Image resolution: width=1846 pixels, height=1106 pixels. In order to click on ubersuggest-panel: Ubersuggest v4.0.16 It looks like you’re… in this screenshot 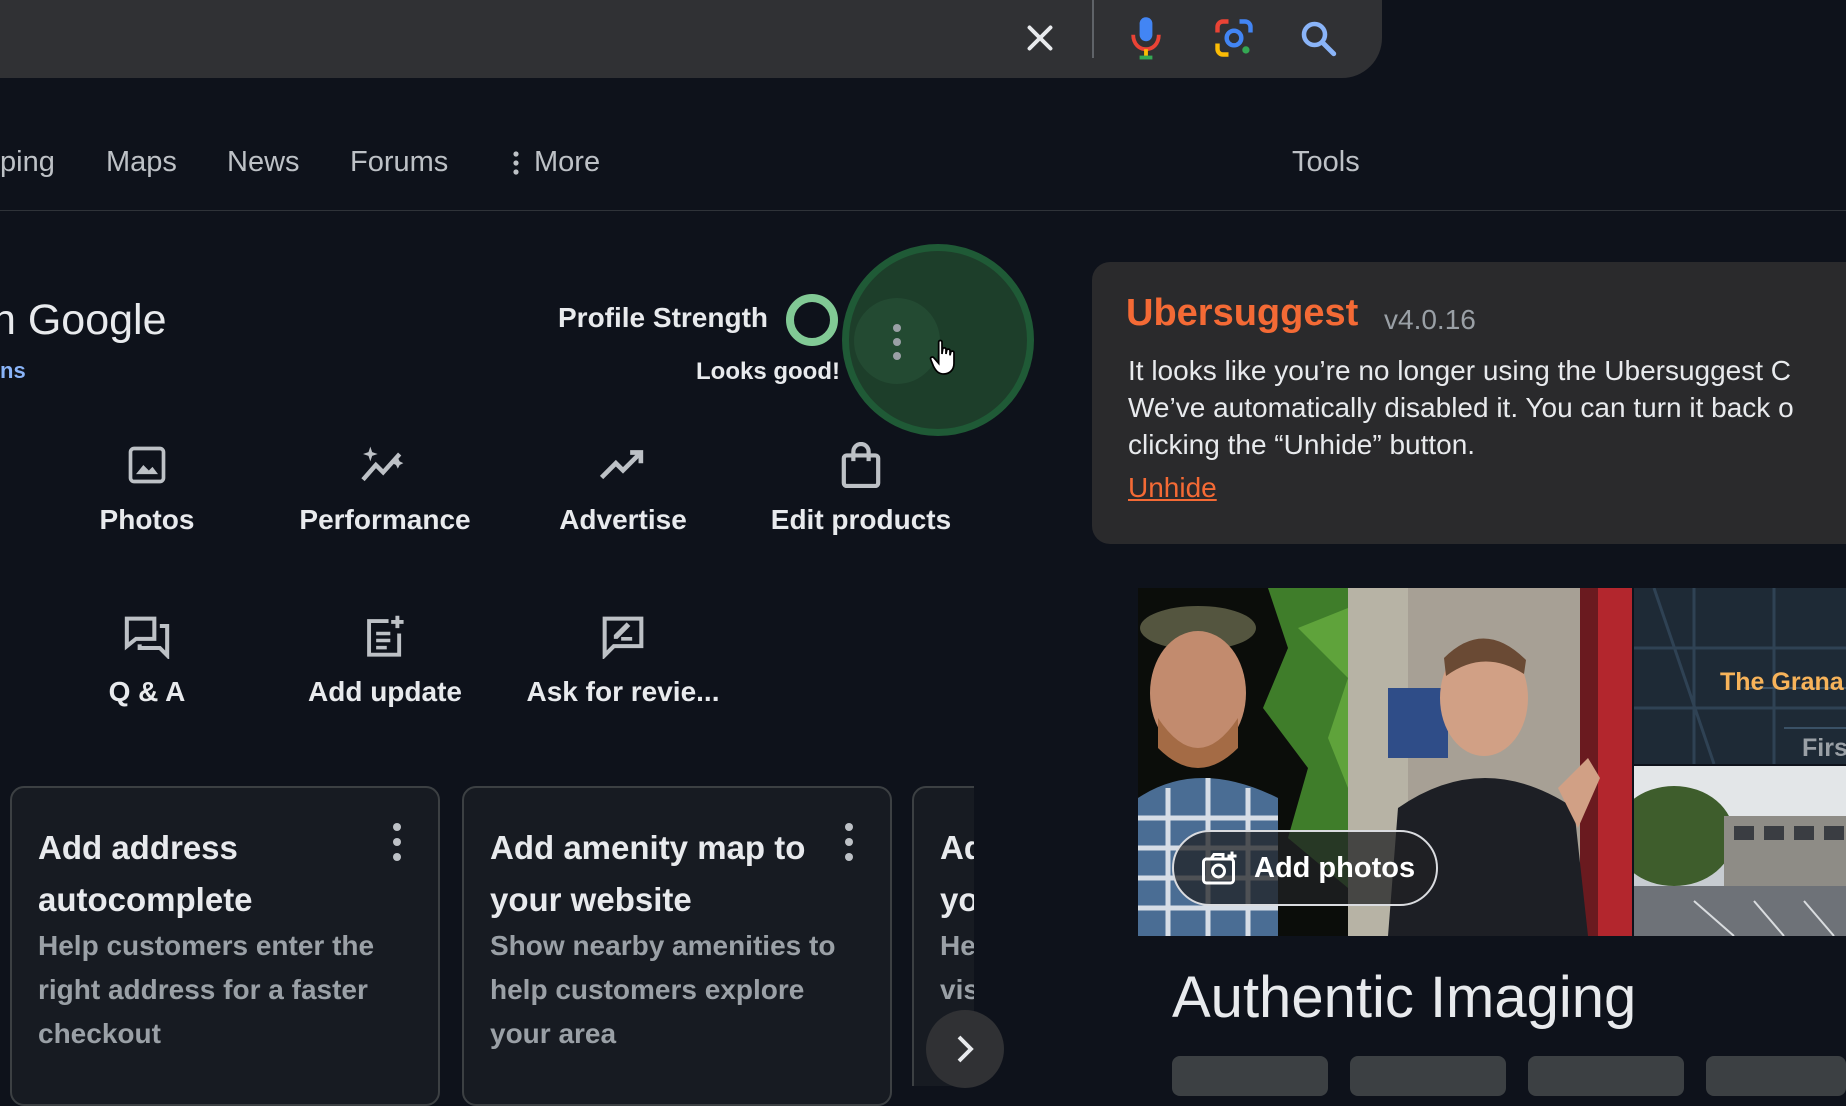, I will do `click(1469, 403)`.